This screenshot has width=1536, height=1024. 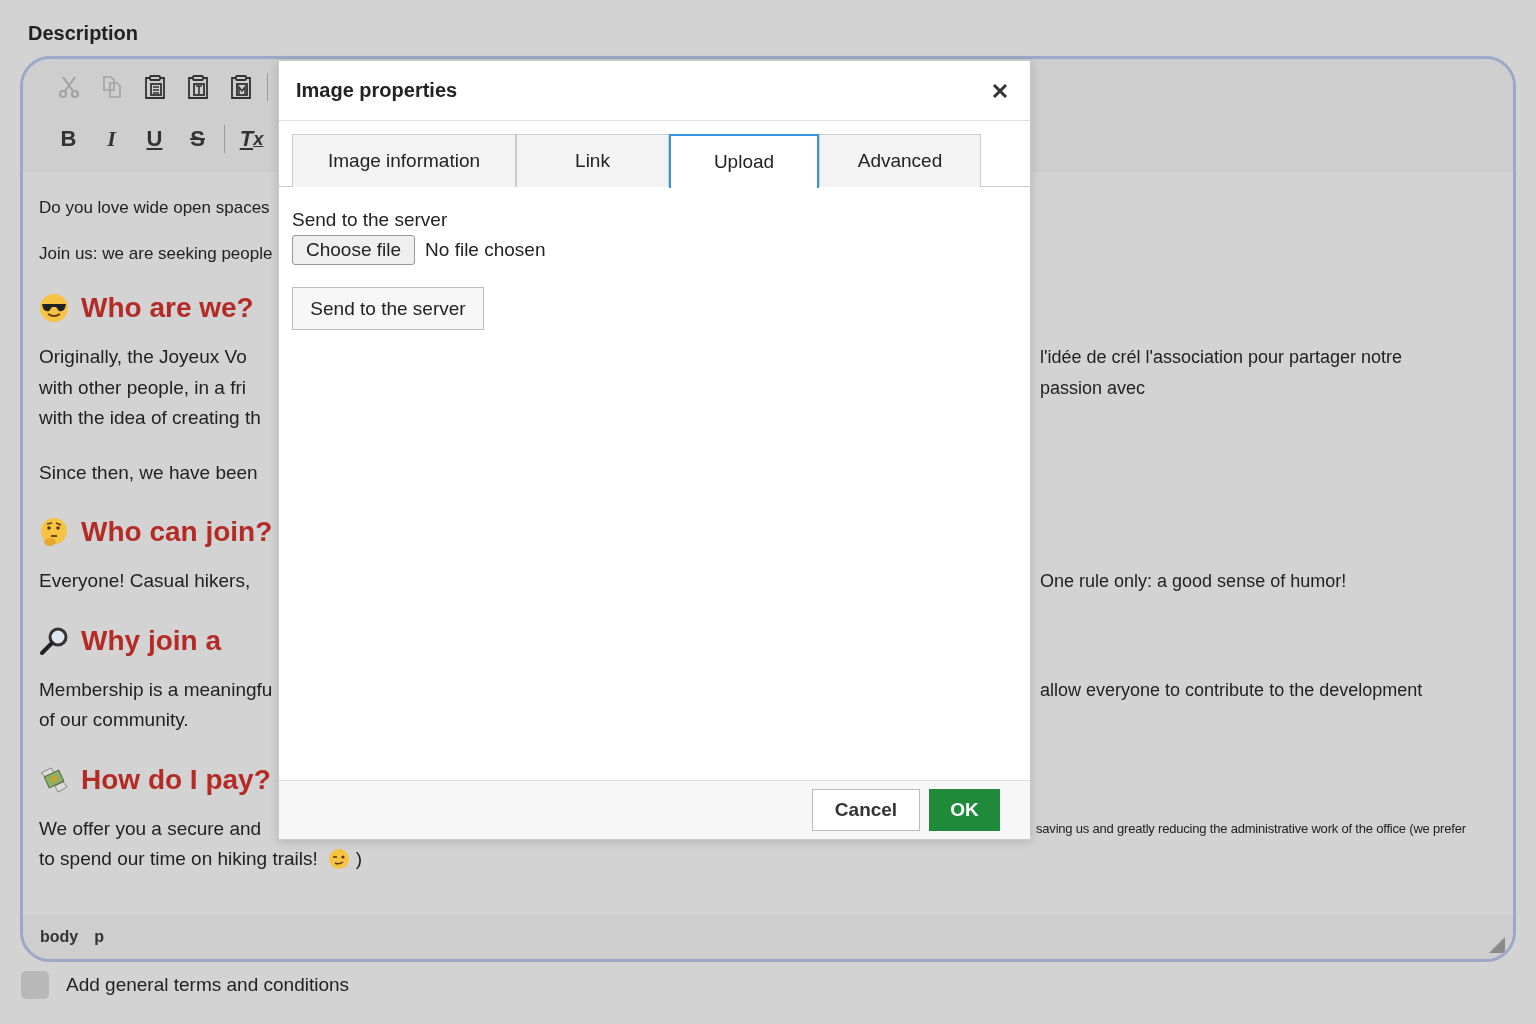 I want to click on ok-button: OK, so click(x=964, y=810).